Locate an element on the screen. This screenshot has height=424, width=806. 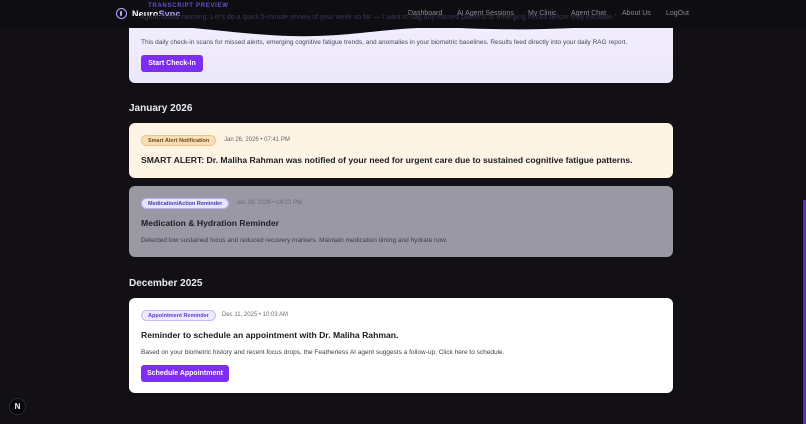
medication-badge: Medication/Action Reminder is located at coordinates (185, 203).